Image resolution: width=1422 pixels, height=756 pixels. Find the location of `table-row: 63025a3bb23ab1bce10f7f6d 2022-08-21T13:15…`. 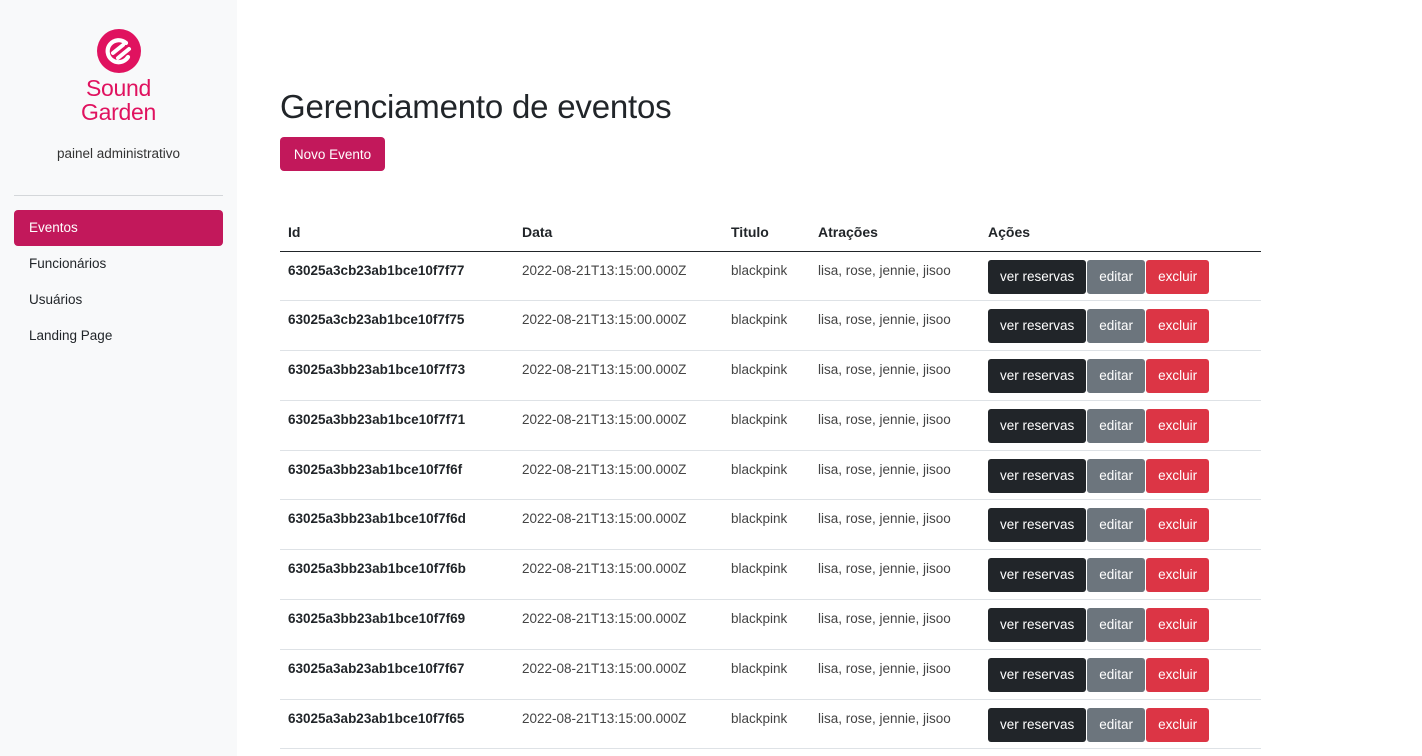

table-row: 63025a3bb23ab1bce10f7f6d 2022-08-21T13:15… is located at coordinates (770, 525).